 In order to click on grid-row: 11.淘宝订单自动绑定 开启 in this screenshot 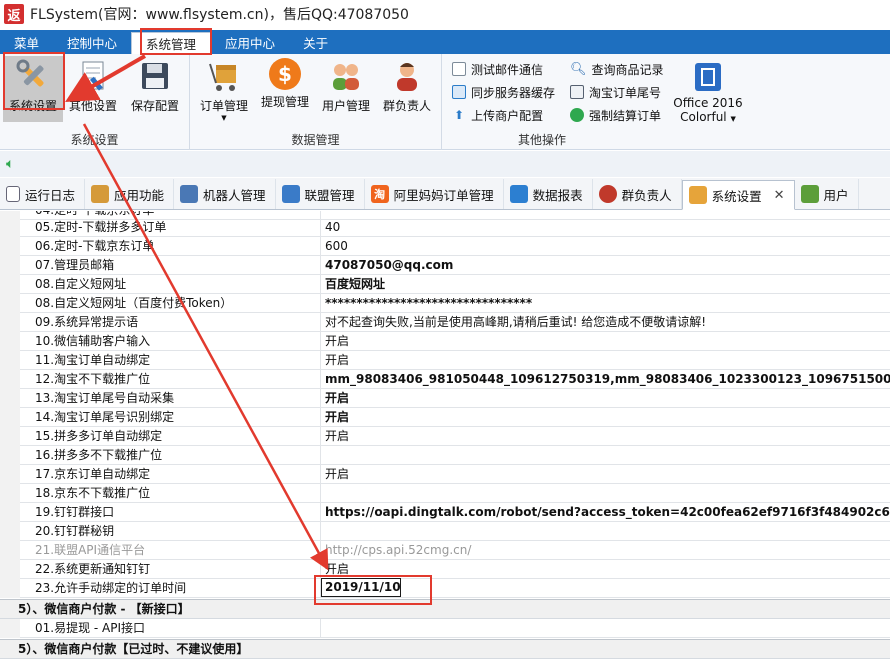, I will do `click(445, 360)`.